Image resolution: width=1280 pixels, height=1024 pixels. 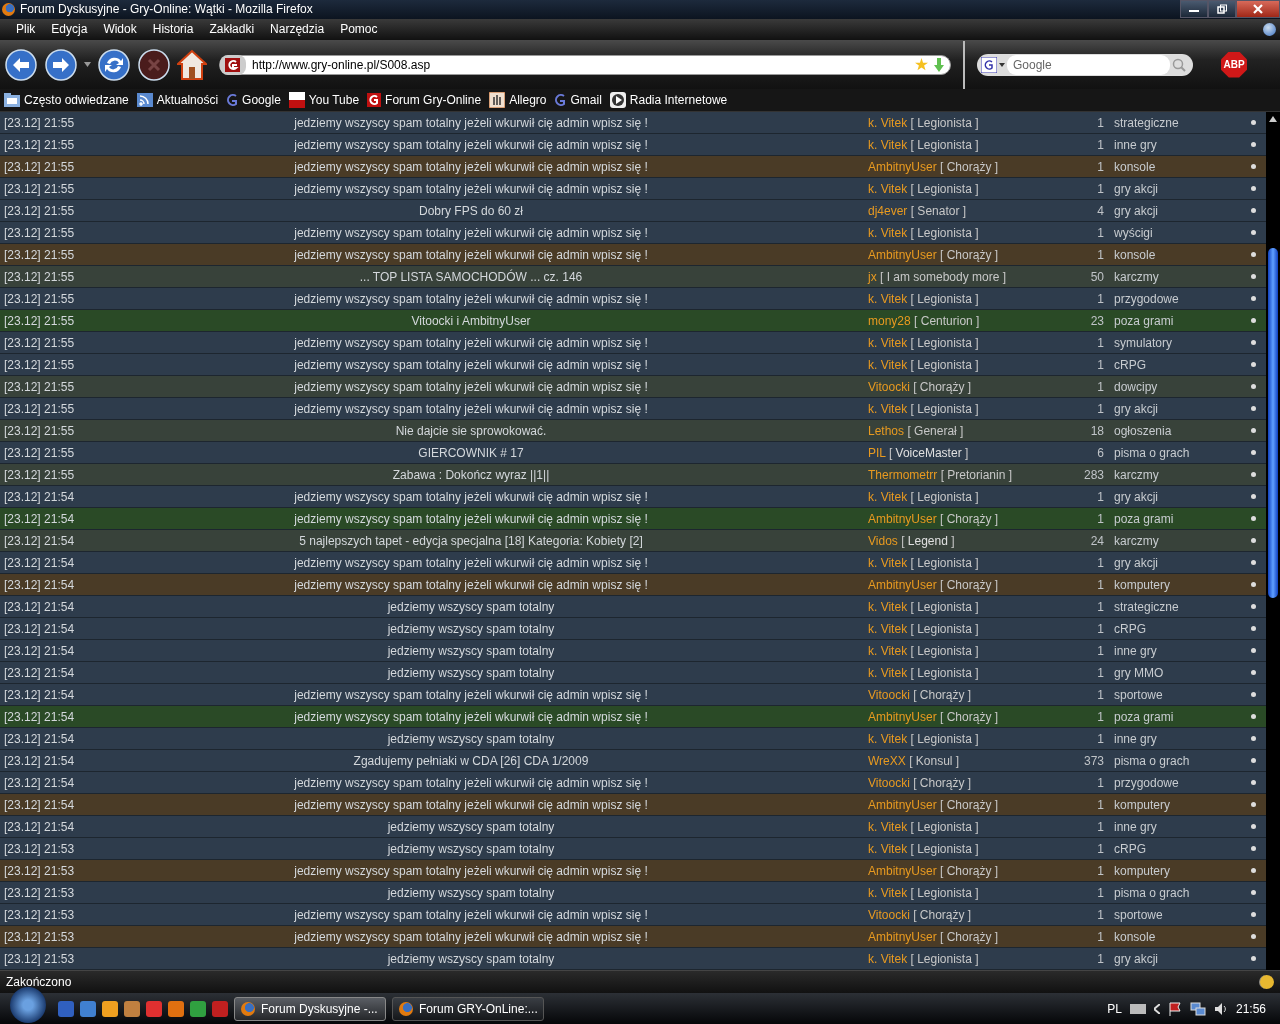 I want to click on minimize-button, so click(x=1194, y=9).